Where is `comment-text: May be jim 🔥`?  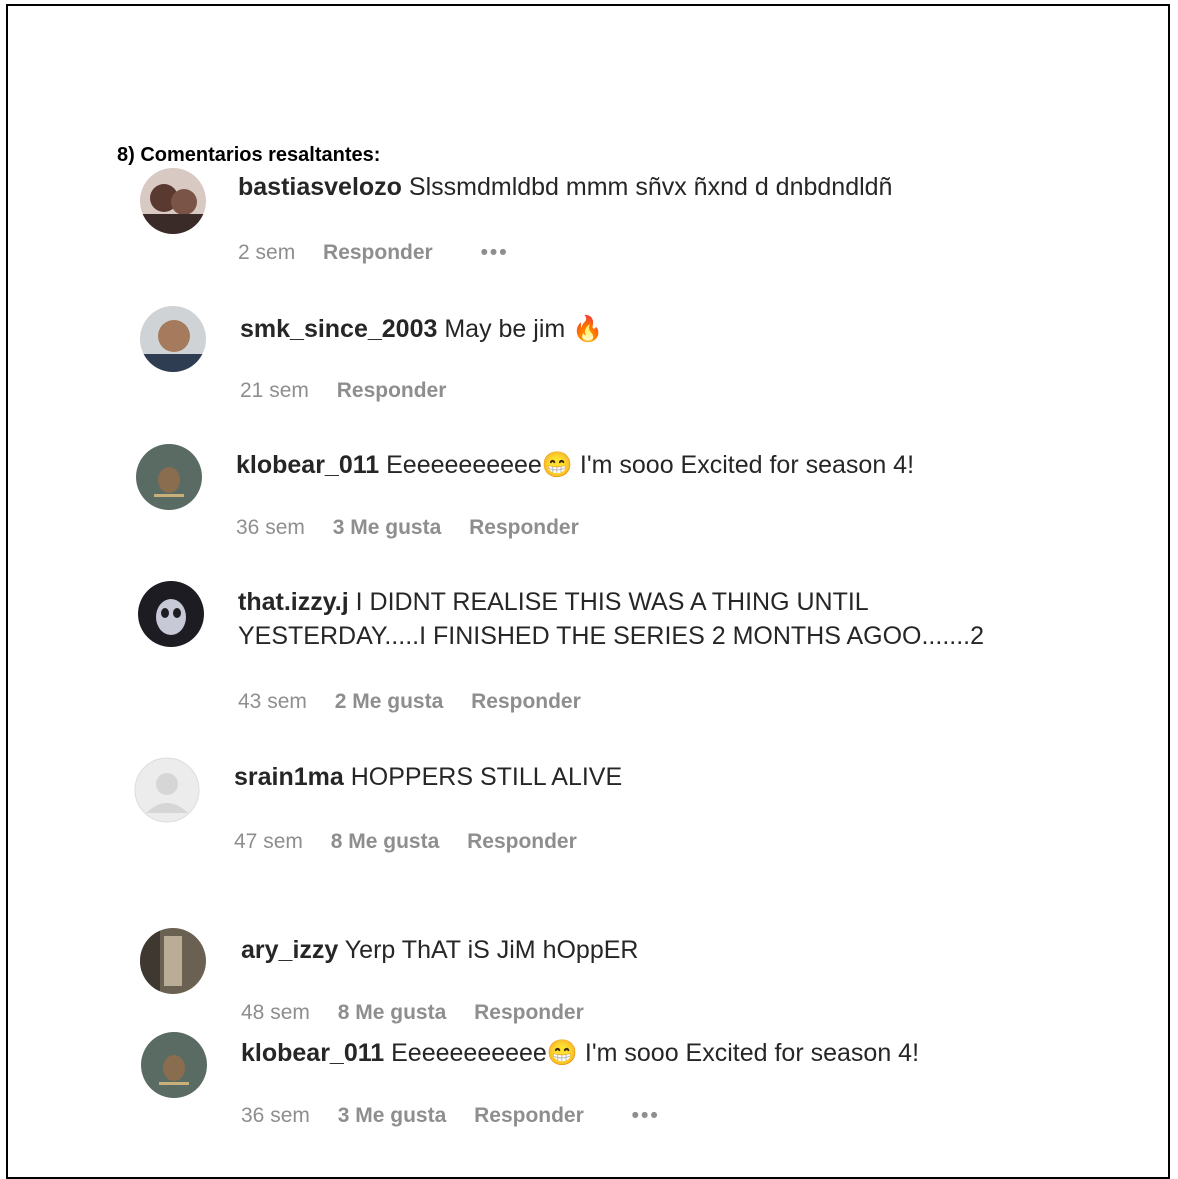
comment-text: May be jim 🔥 is located at coordinates (524, 329).